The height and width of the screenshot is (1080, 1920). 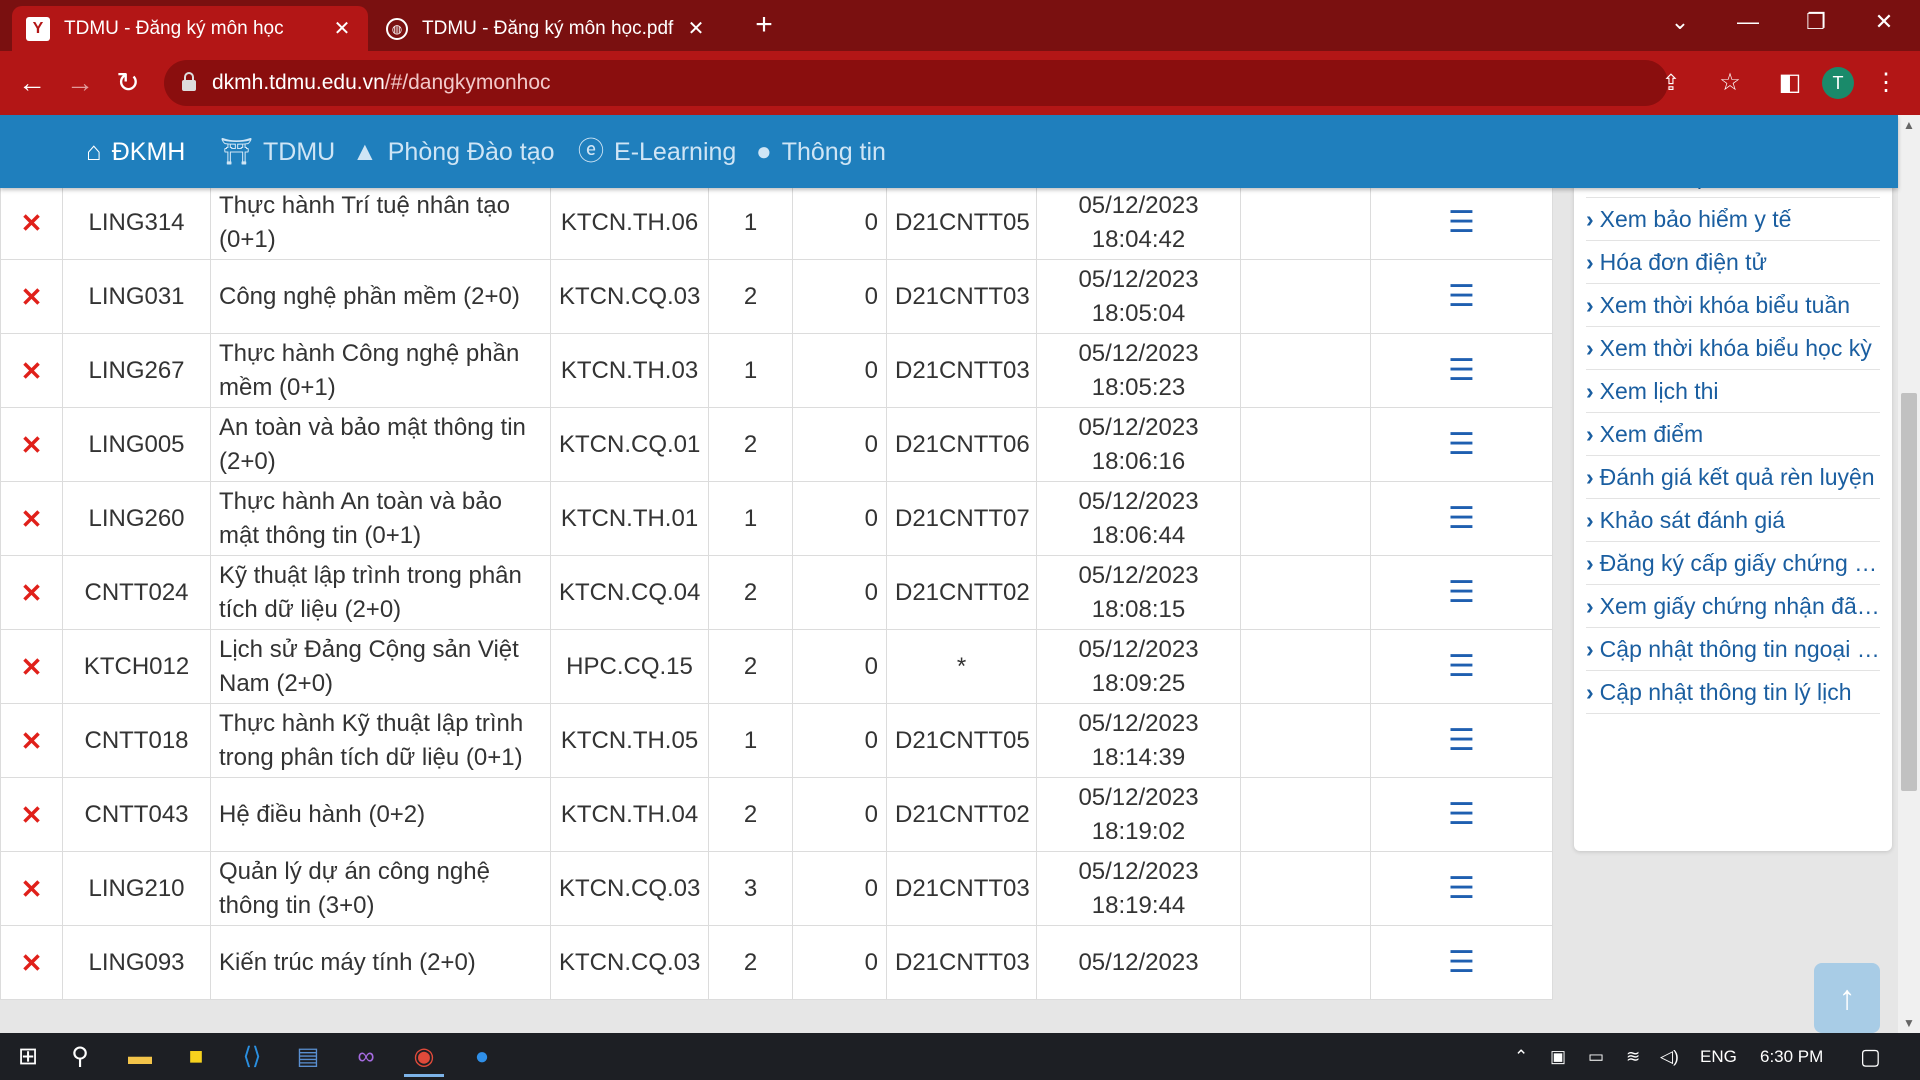 What do you see at coordinates (1718, 1056) in the screenshot?
I see `language-indicator: ENG` at bounding box center [1718, 1056].